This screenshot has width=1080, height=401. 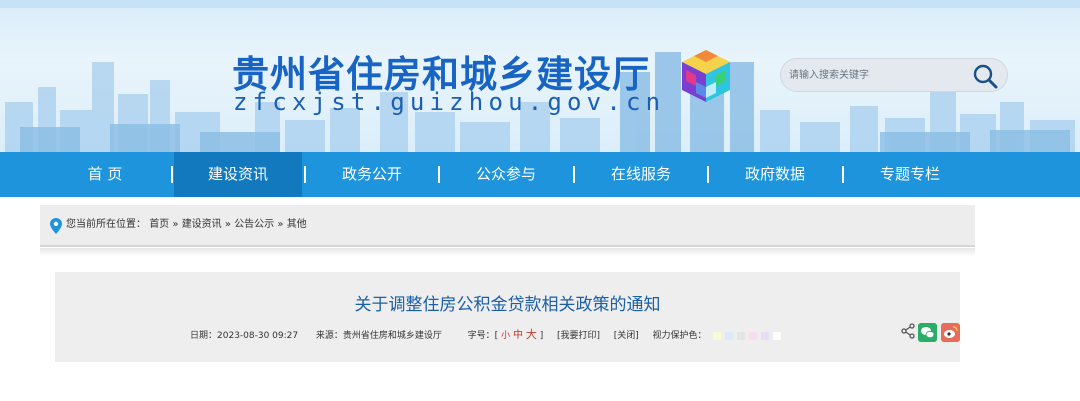 I want to click on font-size-label: 字号：, so click(x=481, y=336).